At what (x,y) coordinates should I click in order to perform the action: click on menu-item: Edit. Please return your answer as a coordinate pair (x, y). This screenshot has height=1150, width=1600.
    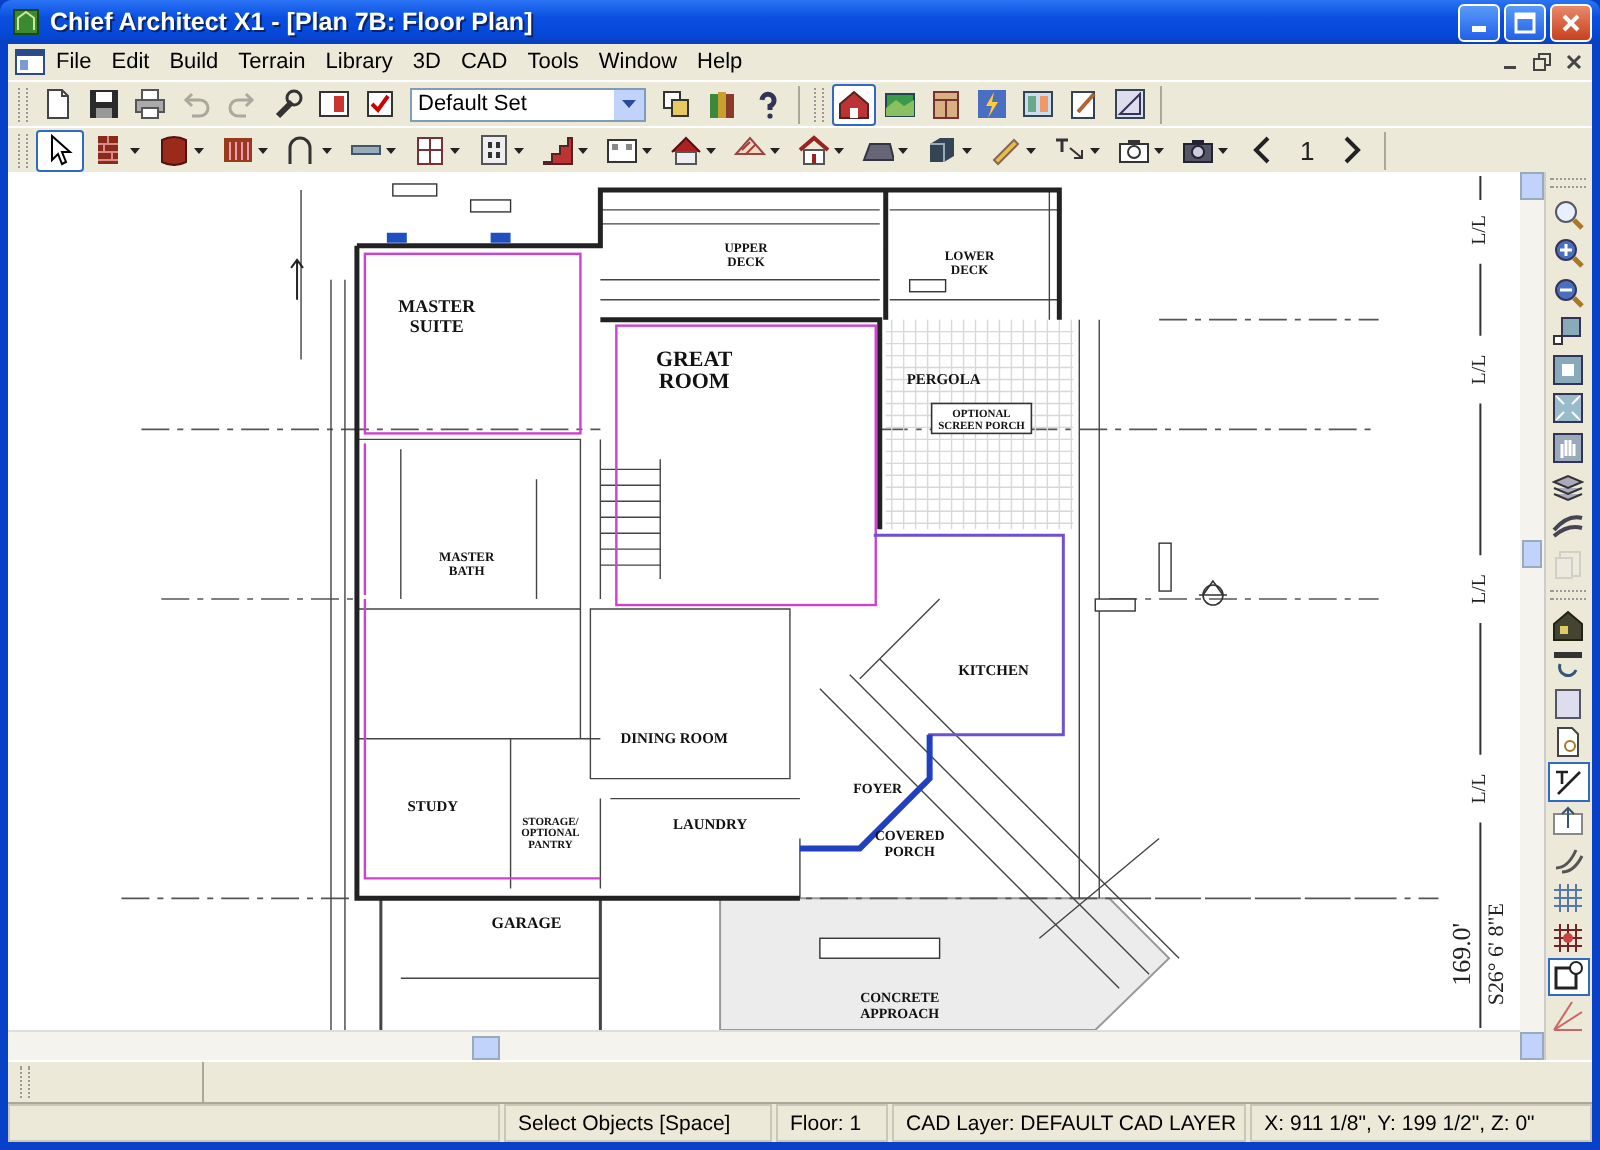
    Looking at the image, I should click on (130, 62).